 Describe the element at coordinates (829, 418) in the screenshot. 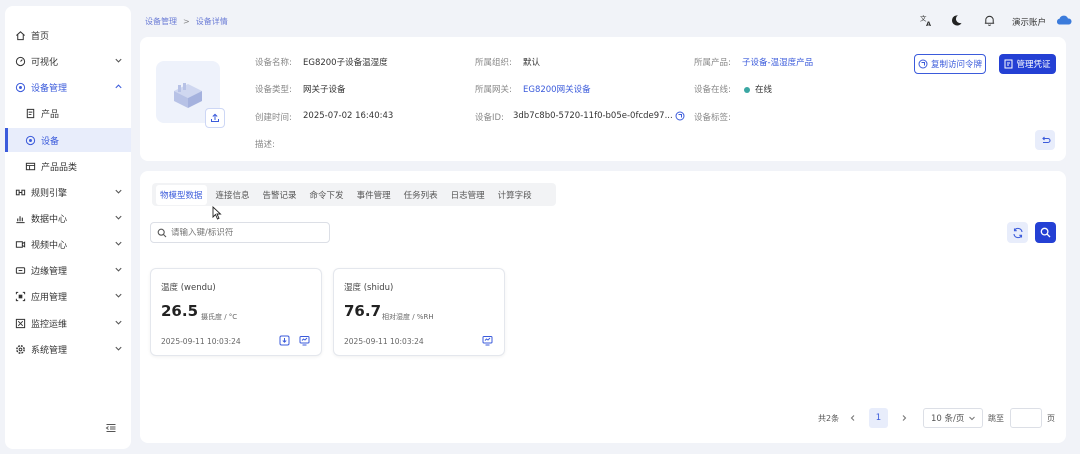

I see `pagination-total: 共2条` at that location.